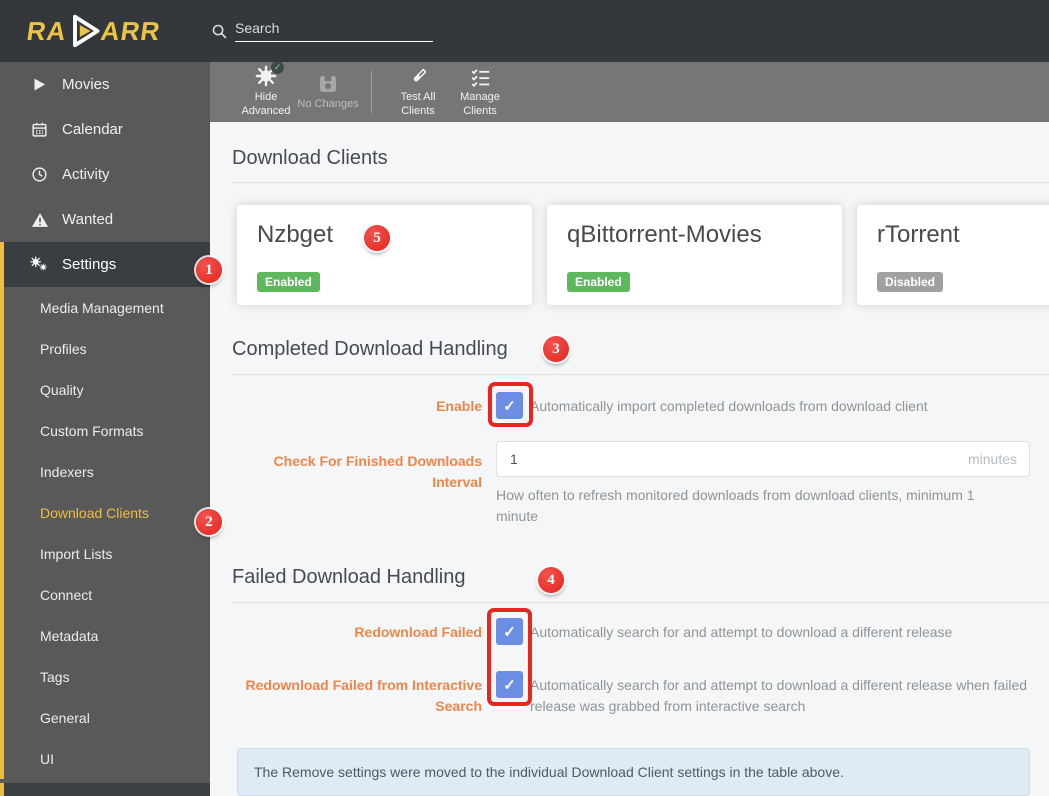 This screenshot has height=796, width=1049. What do you see at coordinates (107, 348) in the screenshot?
I see `sidebar-item-profiles: Profiles` at bounding box center [107, 348].